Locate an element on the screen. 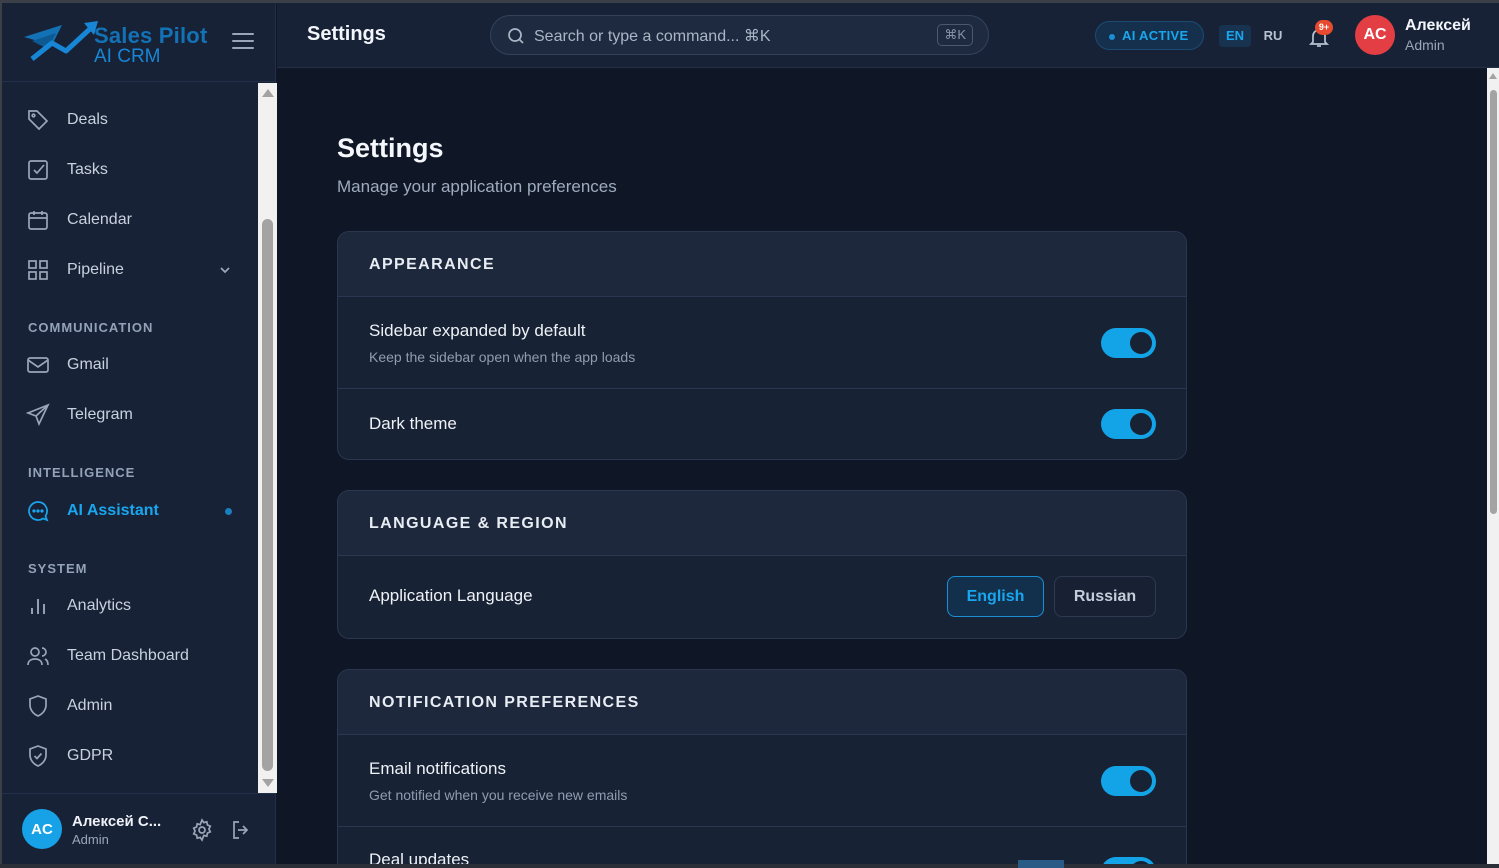  sidebar-item-admin: Admin is located at coordinates (133, 706).